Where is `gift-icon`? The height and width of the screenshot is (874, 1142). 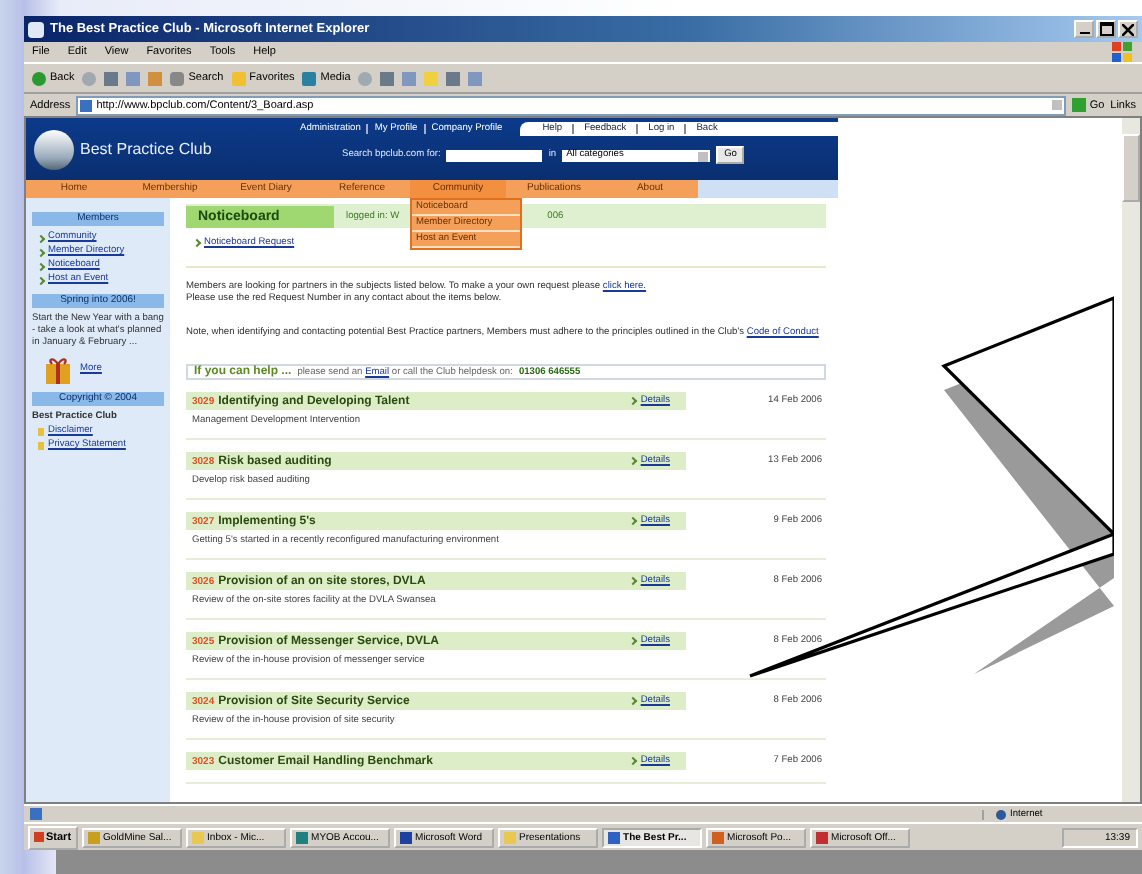
gift-icon is located at coordinates (58, 370).